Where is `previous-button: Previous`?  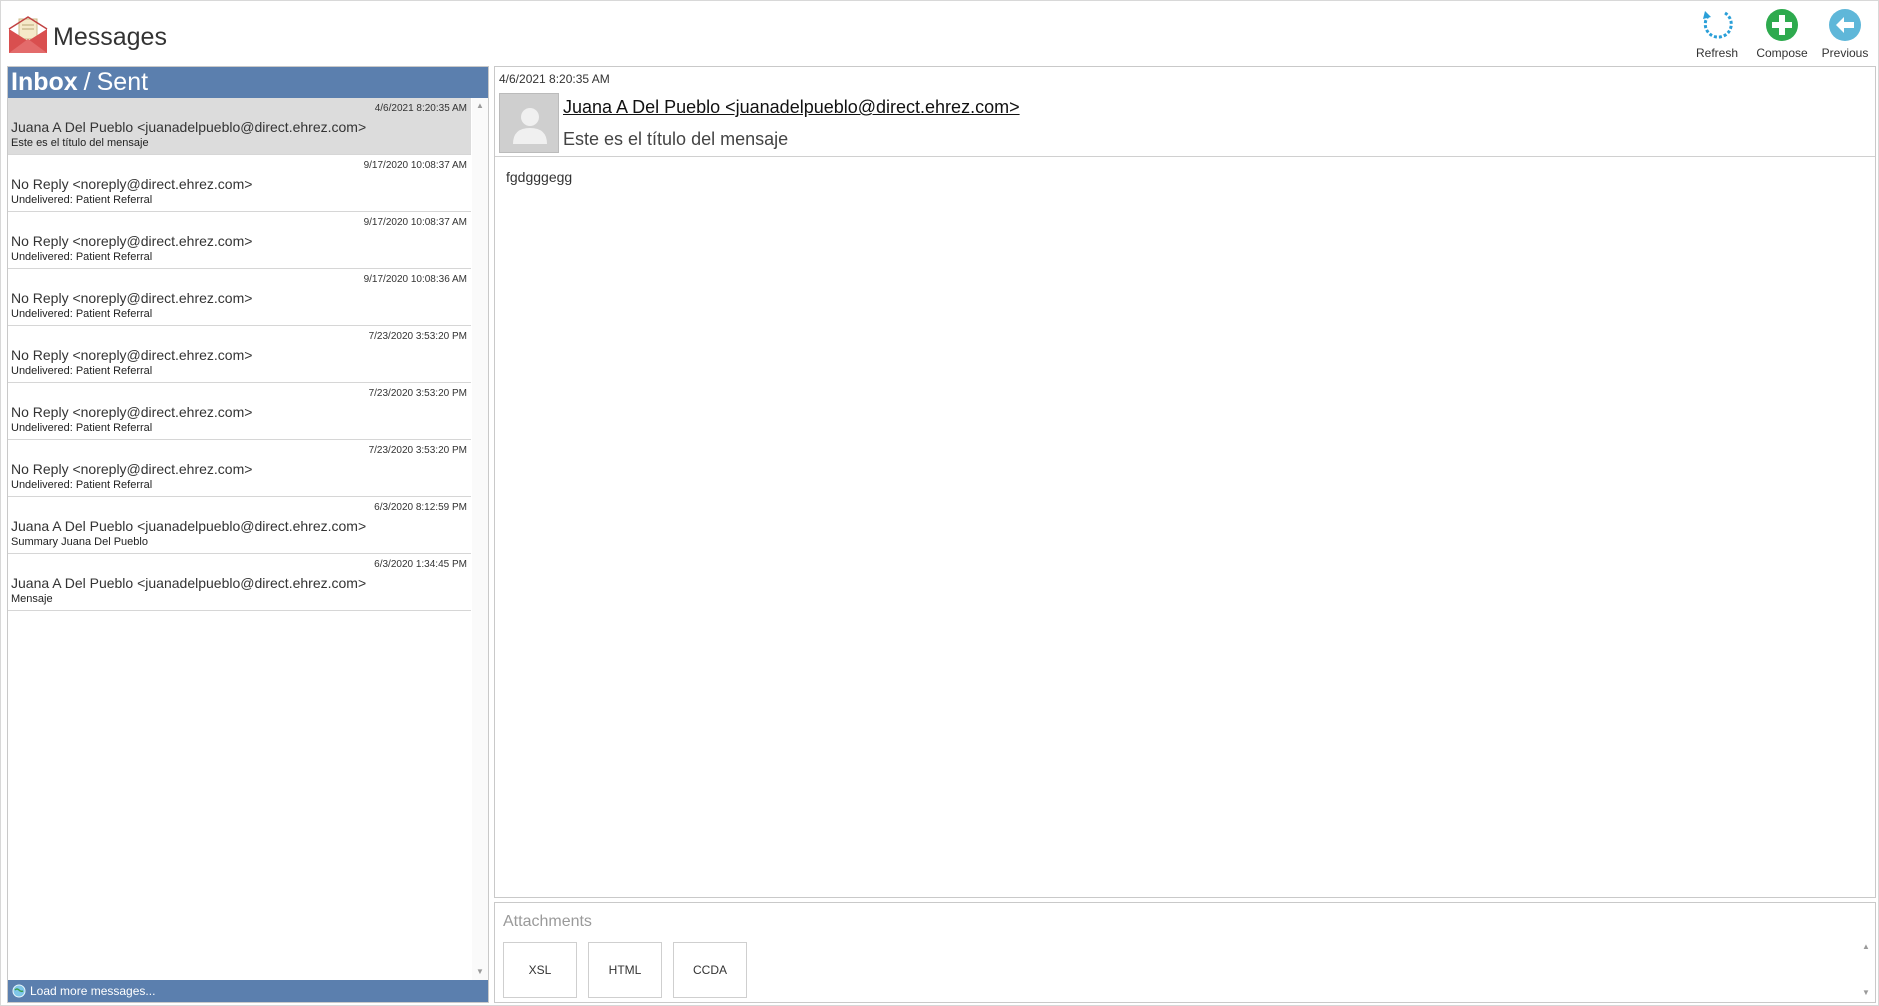 previous-button: Previous is located at coordinates (1845, 35).